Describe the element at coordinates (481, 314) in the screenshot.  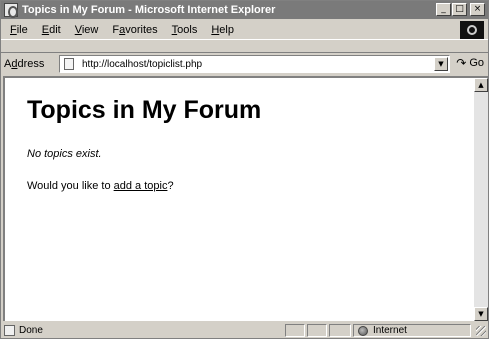
I see `scroll-down-button: ▼` at that location.